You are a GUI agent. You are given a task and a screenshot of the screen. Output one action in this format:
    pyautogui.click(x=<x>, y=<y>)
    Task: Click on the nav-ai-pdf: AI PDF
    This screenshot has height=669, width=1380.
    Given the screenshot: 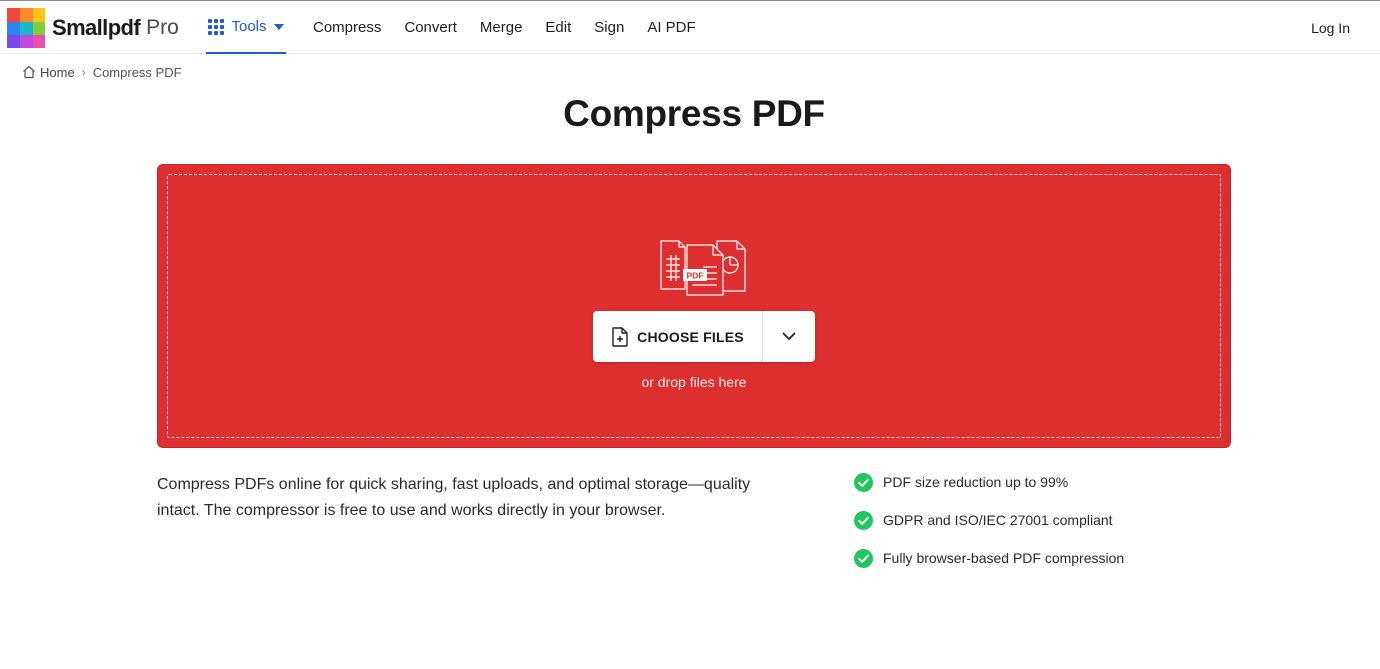 What is the action you would take?
    pyautogui.click(x=671, y=27)
    